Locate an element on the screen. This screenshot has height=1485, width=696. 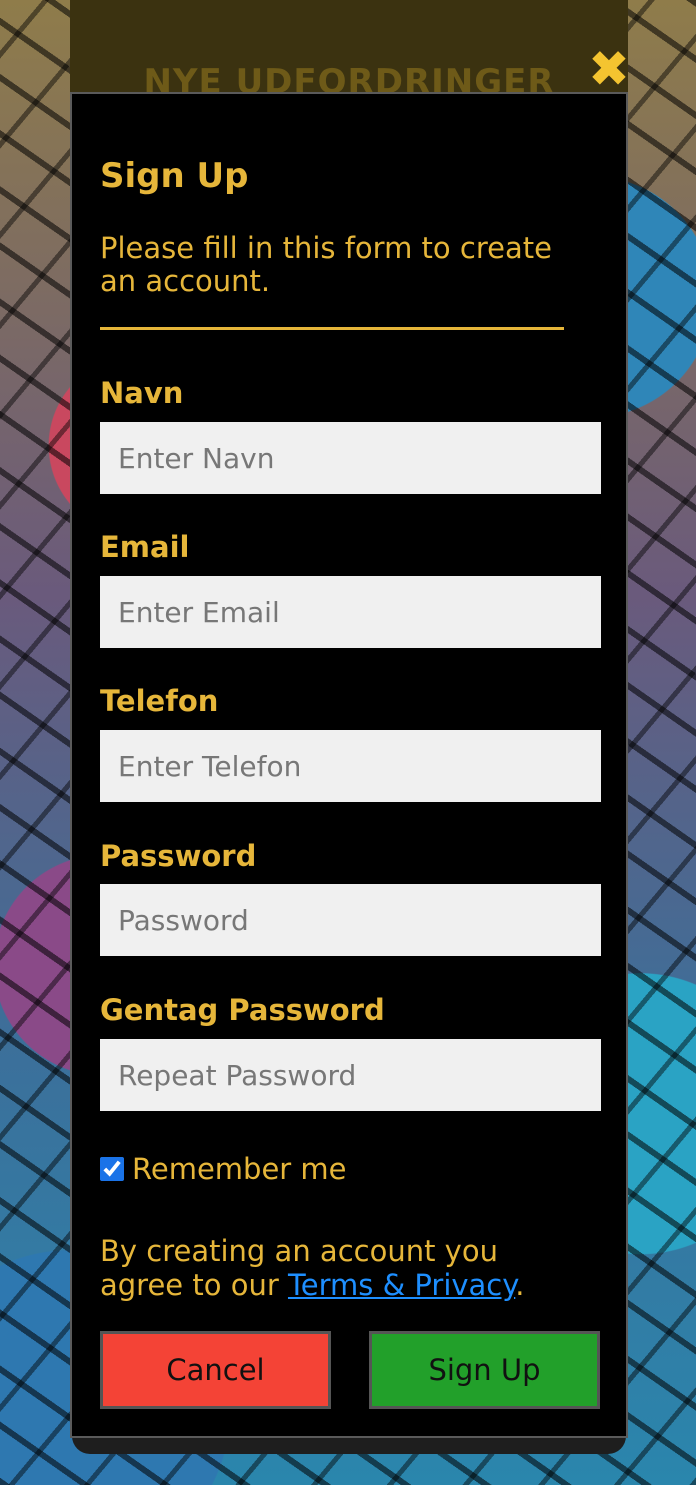
telefon-label: Telefon is located at coordinates (159, 701).